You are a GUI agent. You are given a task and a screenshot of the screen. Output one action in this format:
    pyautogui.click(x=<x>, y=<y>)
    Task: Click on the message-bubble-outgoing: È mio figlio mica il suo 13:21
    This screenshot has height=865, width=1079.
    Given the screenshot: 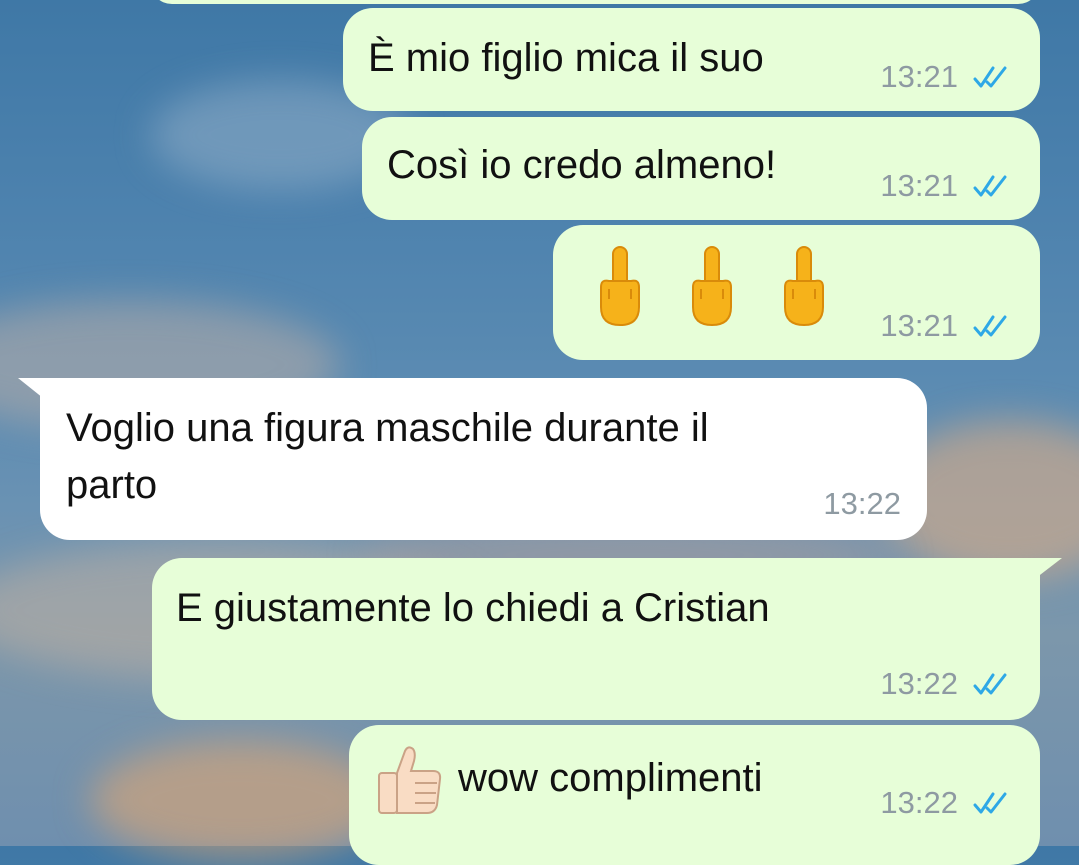 What is the action you would take?
    pyautogui.click(x=691, y=59)
    